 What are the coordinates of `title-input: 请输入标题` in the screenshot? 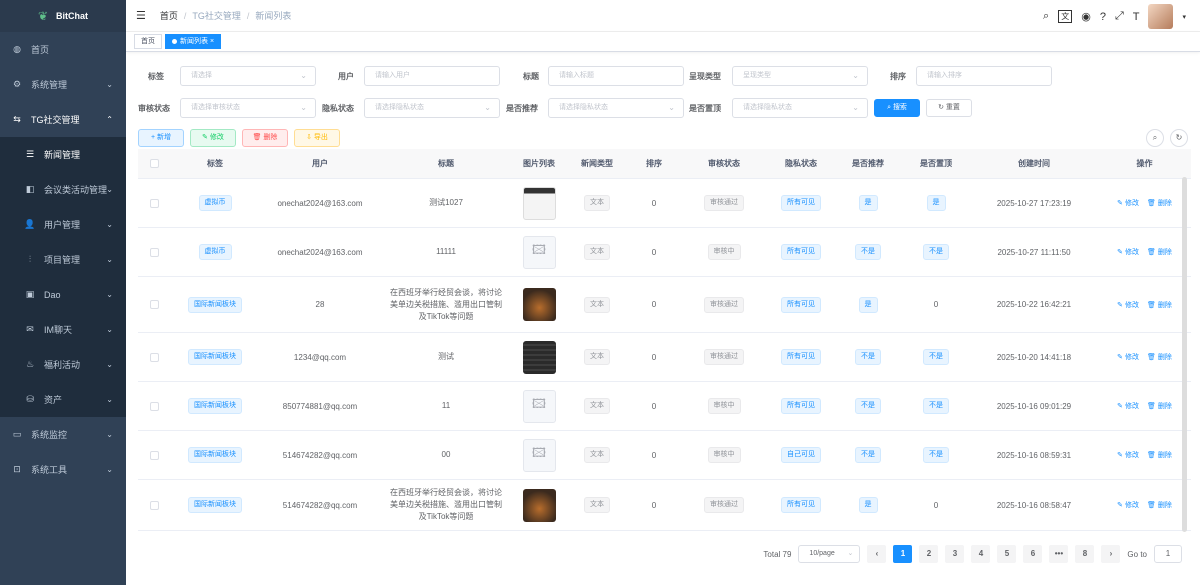 It's located at (616, 76).